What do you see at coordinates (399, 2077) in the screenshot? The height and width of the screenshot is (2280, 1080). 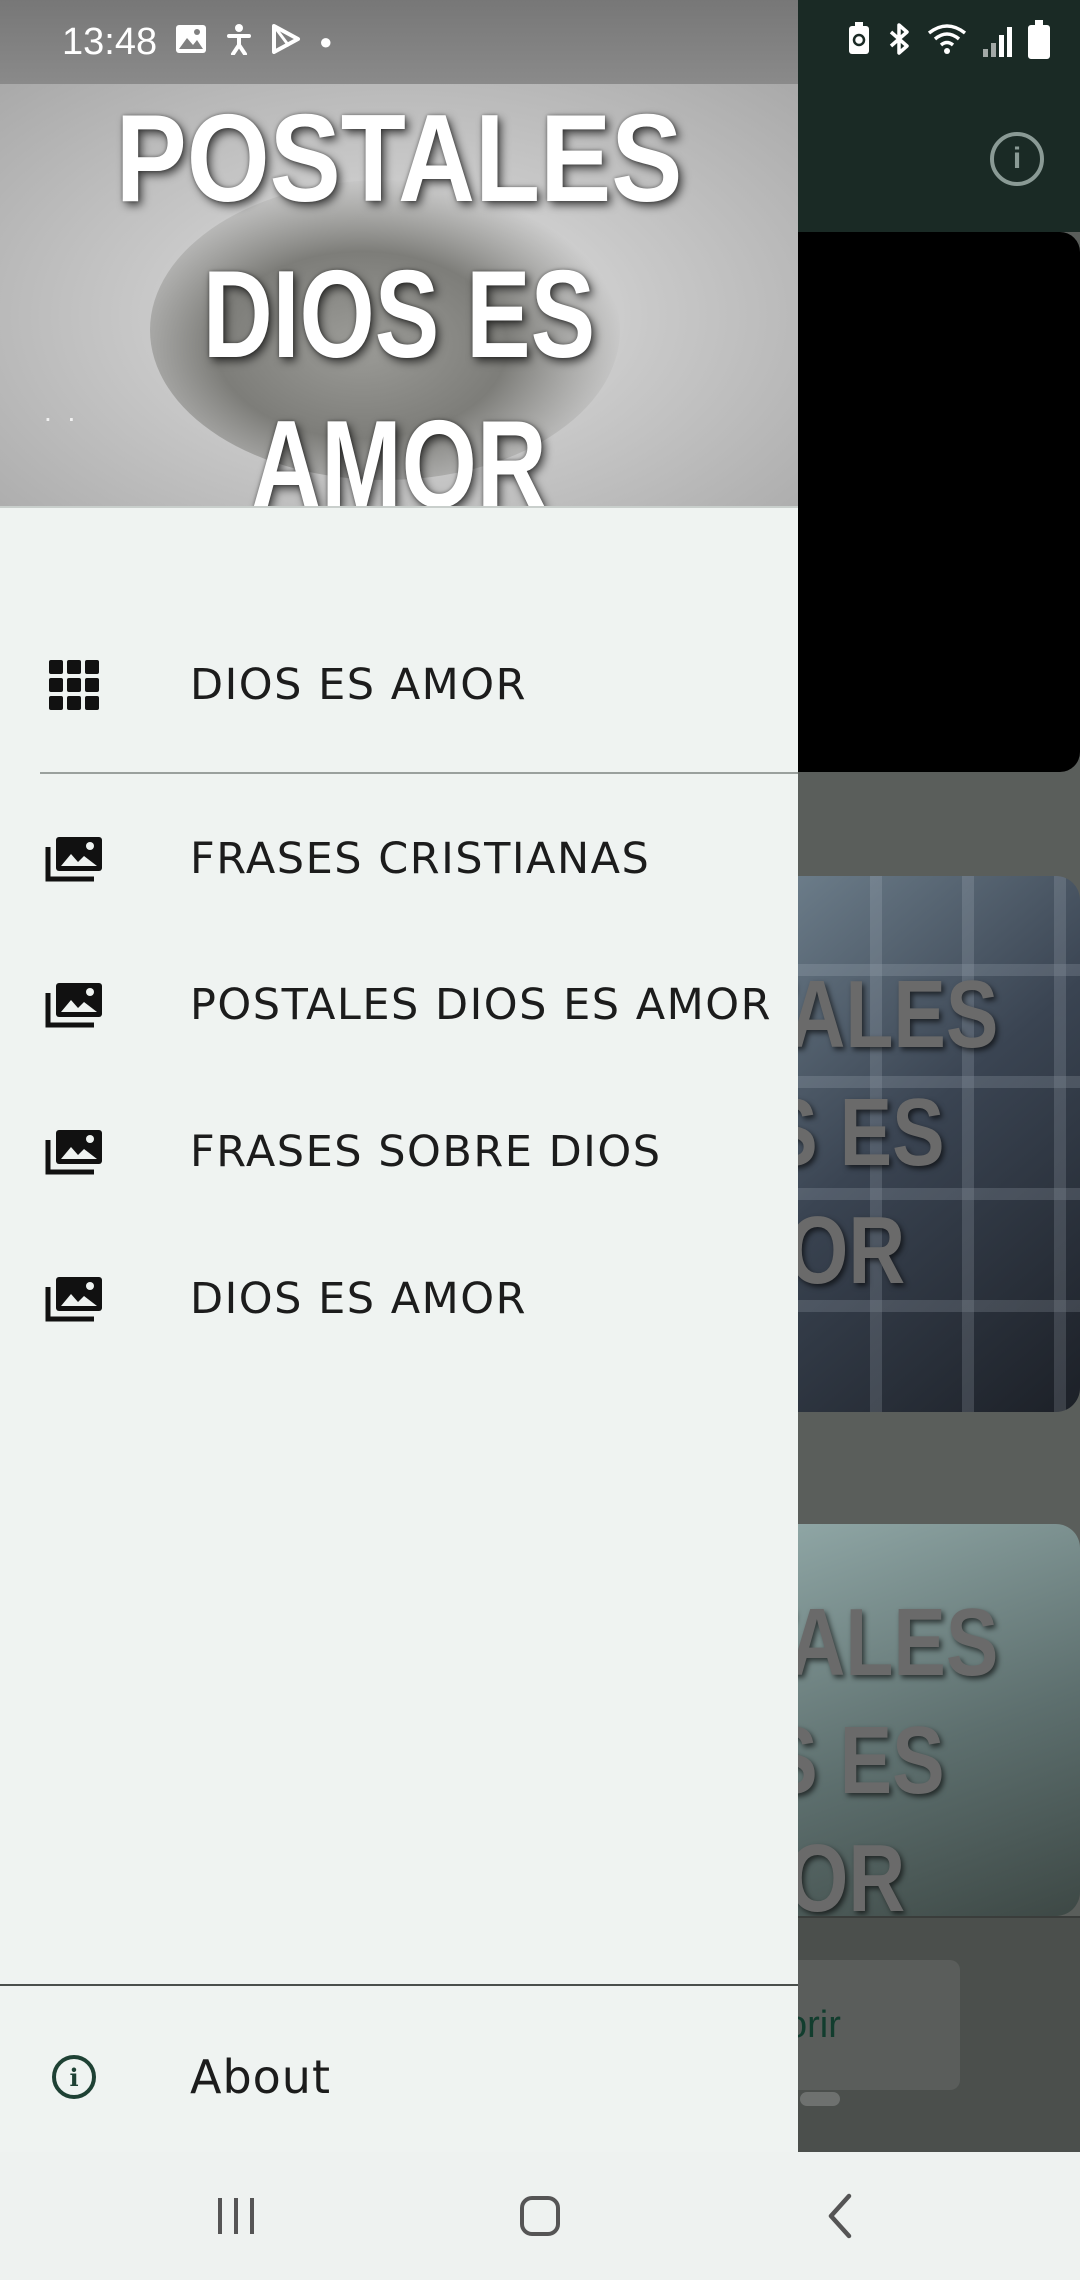 I see `menu-item-about: i About` at bounding box center [399, 2077].